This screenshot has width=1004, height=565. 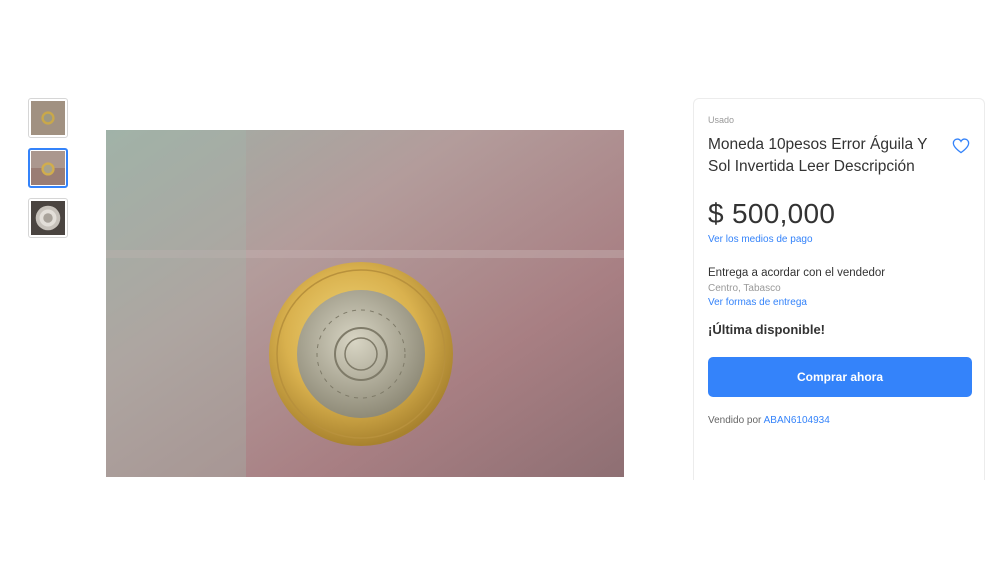 What do you see at coordinates (961, 146) in the screenshot?
I see `heart-outline-icon` at bounding box center [961, 146].